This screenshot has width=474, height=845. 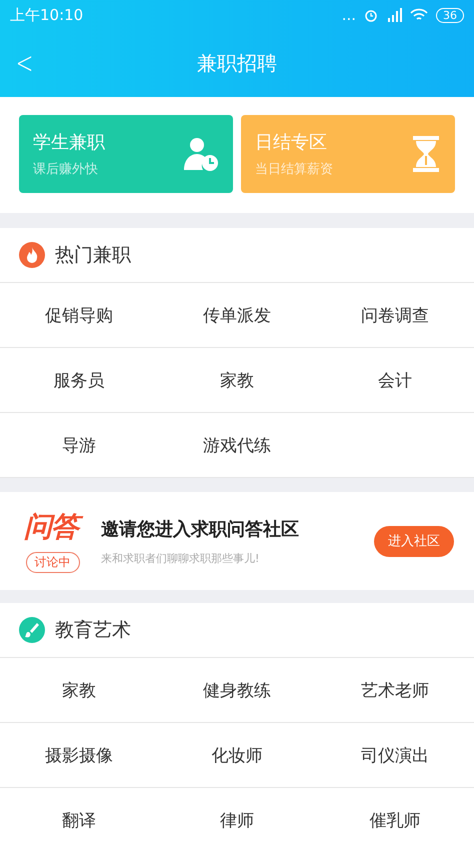 What do you see at coordinates (200, 529) in the screenshot?
I see `banner-headline: 邀请您进入求职问答社区` at bounding box center [200, 529].